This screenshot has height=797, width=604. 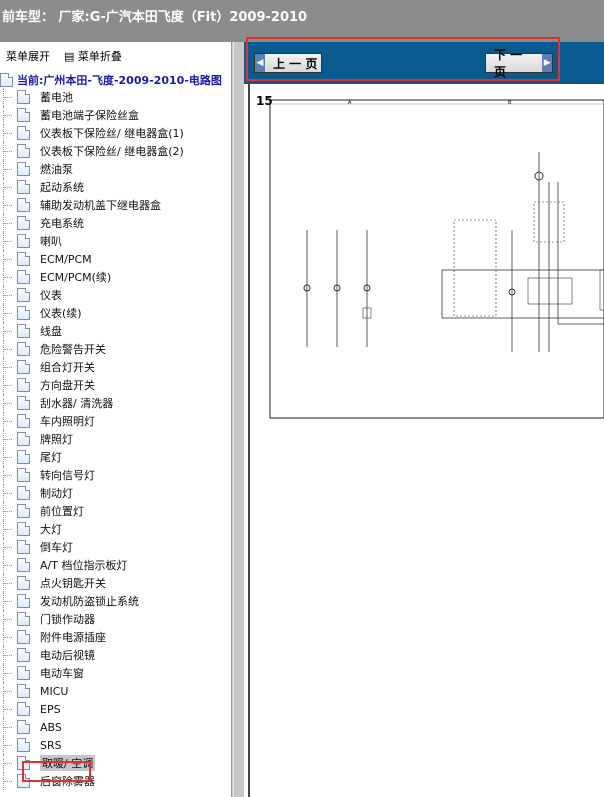 I want to click on collapse-menu-button: ▤ 菜单折叠, so click(x=93, y=59).